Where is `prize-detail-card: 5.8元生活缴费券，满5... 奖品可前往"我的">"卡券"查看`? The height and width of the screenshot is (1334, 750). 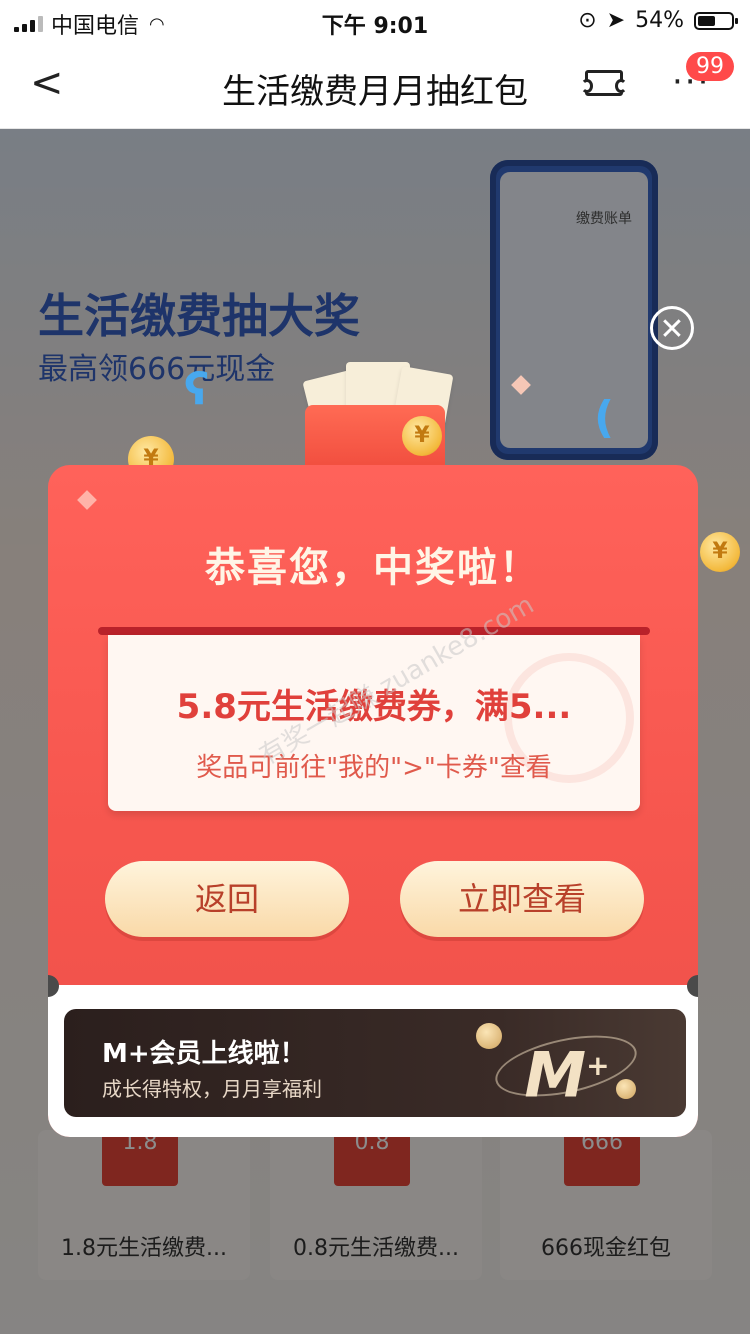 prize-detail-card: 5.8元生活缴费券，满5... 奖品可前往"我的">"卡券"查看 is located at coordinates (374, 723).